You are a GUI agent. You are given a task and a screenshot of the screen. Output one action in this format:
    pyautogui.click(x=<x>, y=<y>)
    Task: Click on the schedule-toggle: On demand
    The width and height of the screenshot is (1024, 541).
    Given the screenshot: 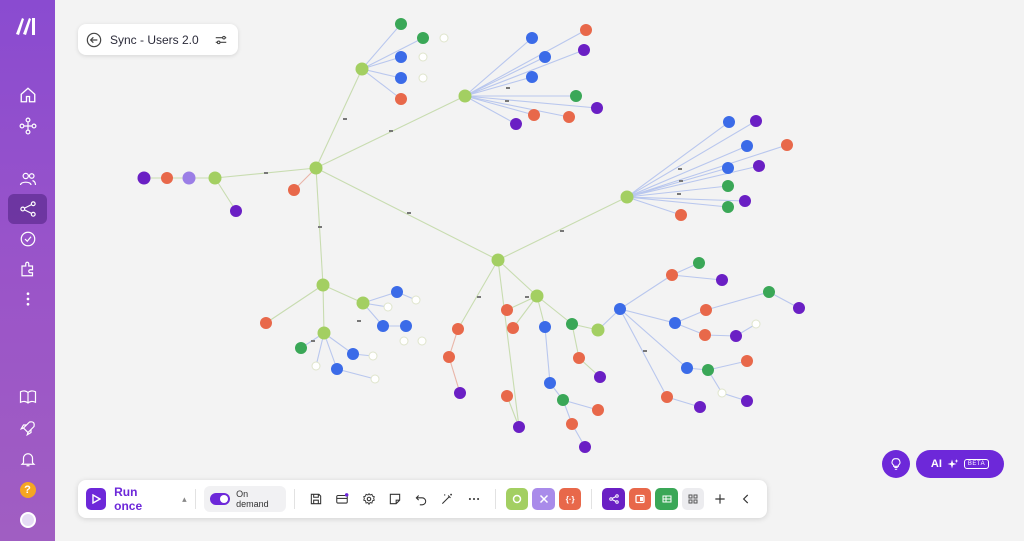 What is the action you would take?
    pyautogui.click(x=244, y=499)
    